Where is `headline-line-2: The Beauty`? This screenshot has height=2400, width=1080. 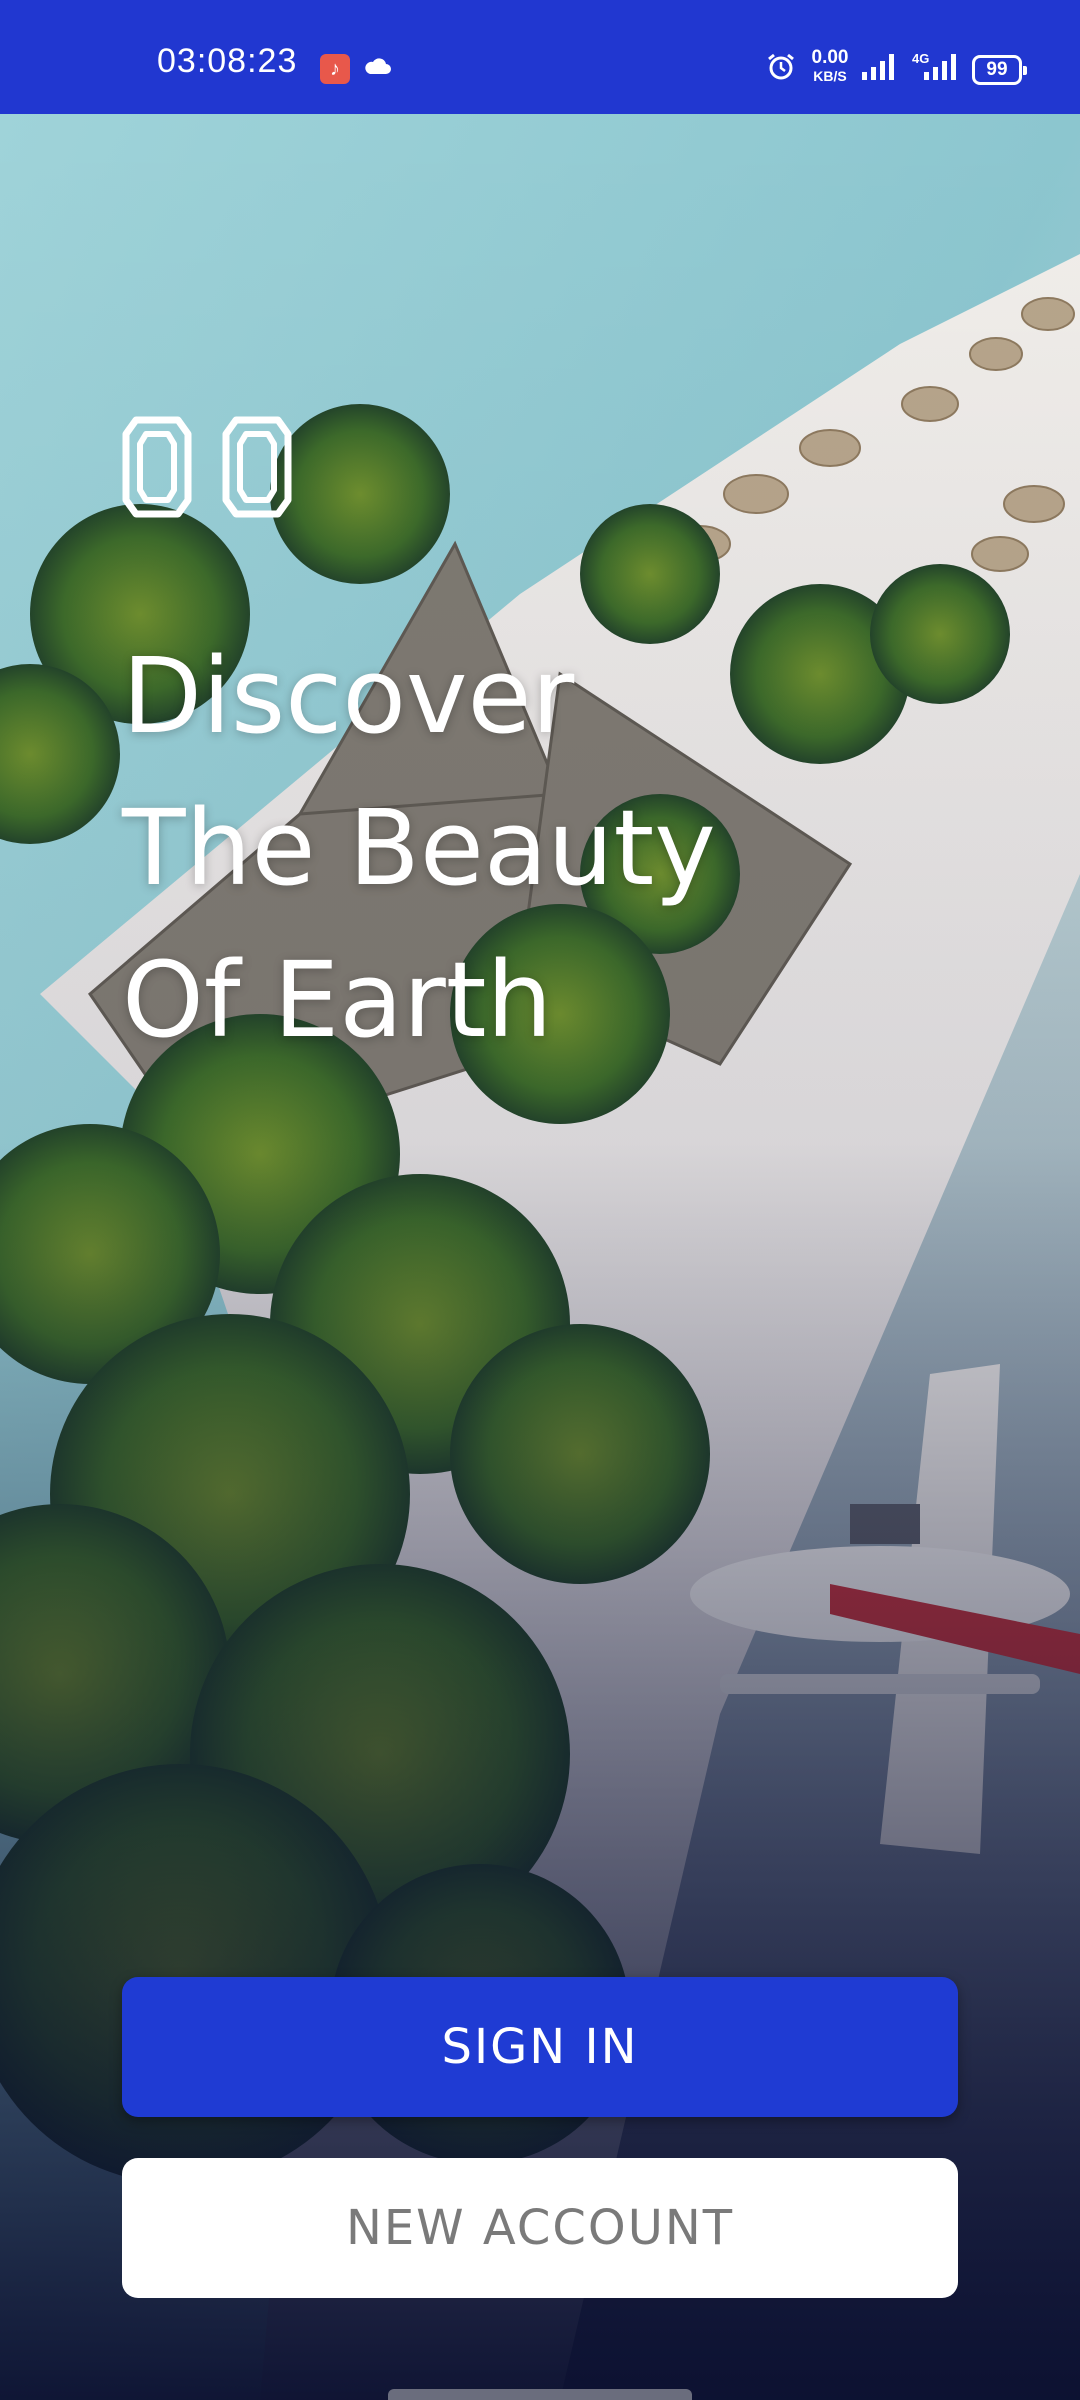
headline-line-2: The Beauty is located at coordinates (419, 848).